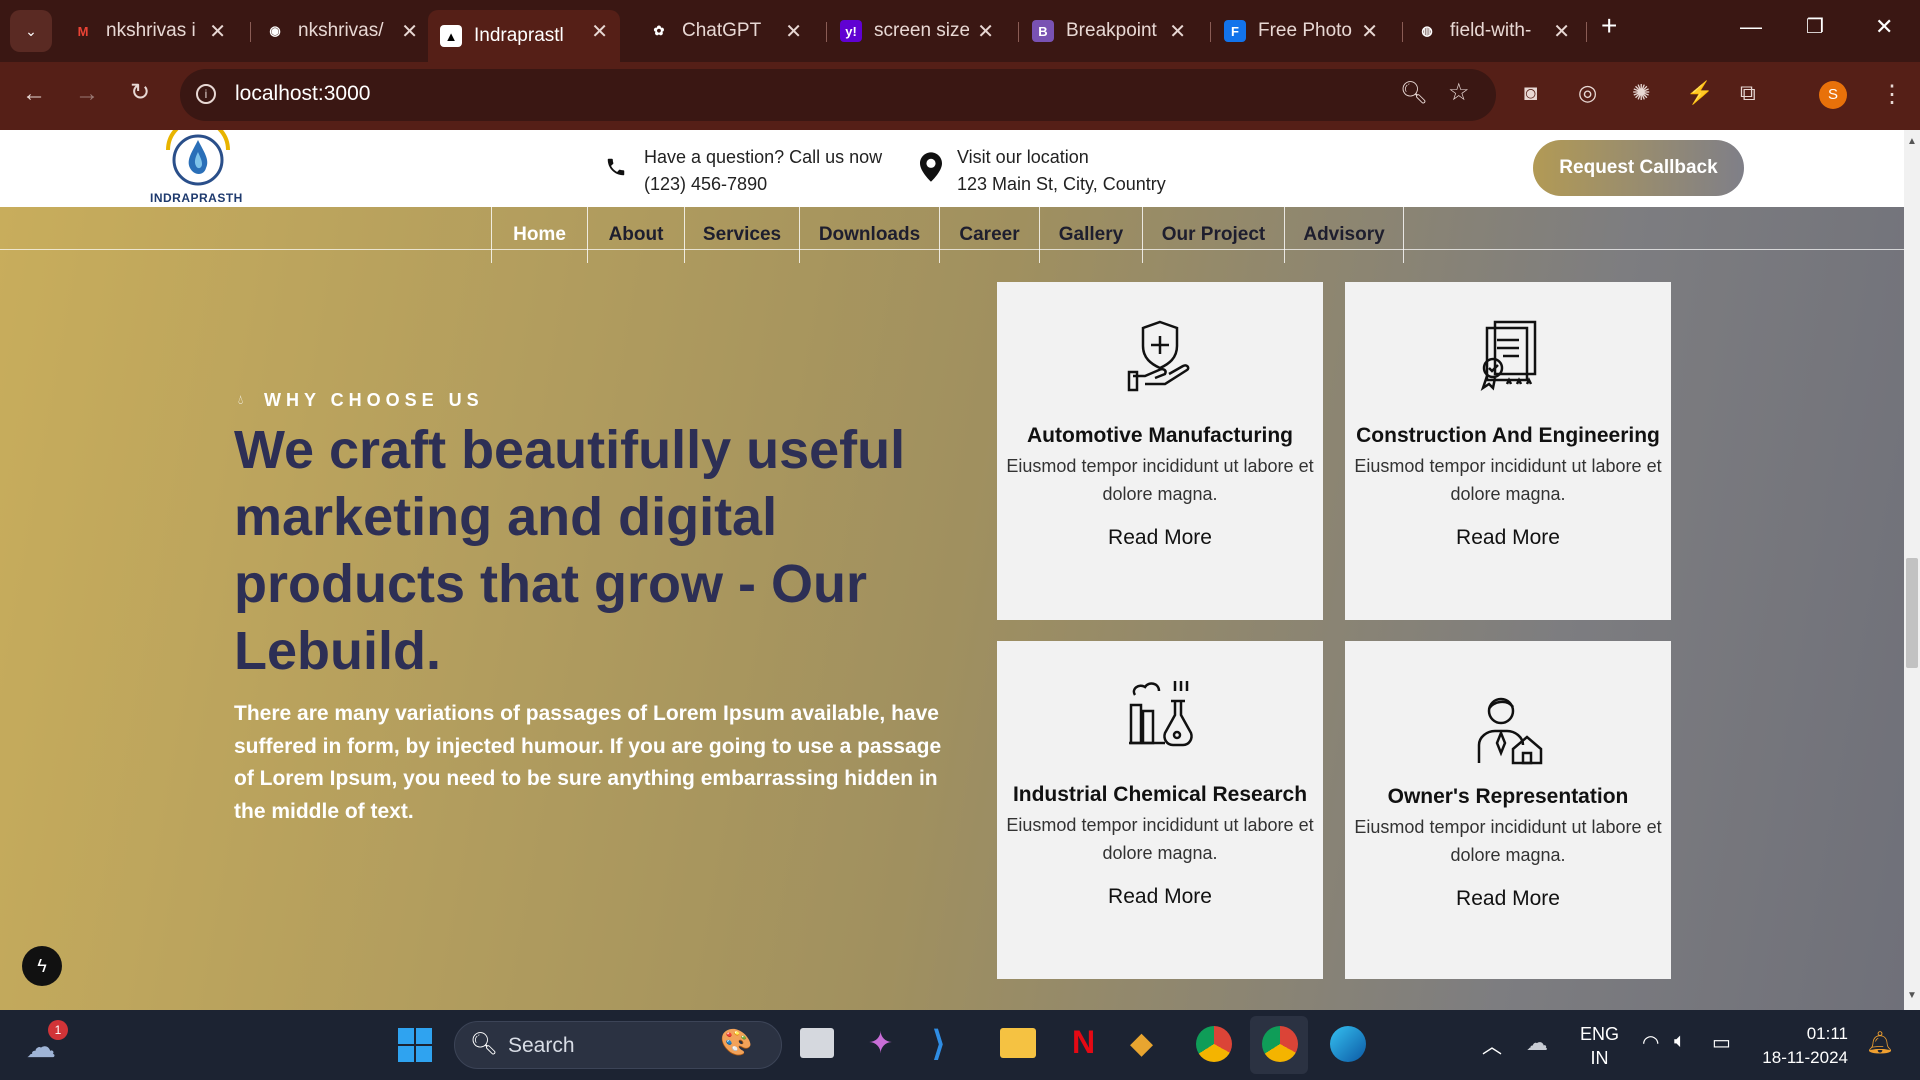 The height and width of the screenshot is (1080, 1920). What do you see at coordinates (1508, 358) in the screenshot?
I see `certificate-icon` at bounding box center [1508, 358].